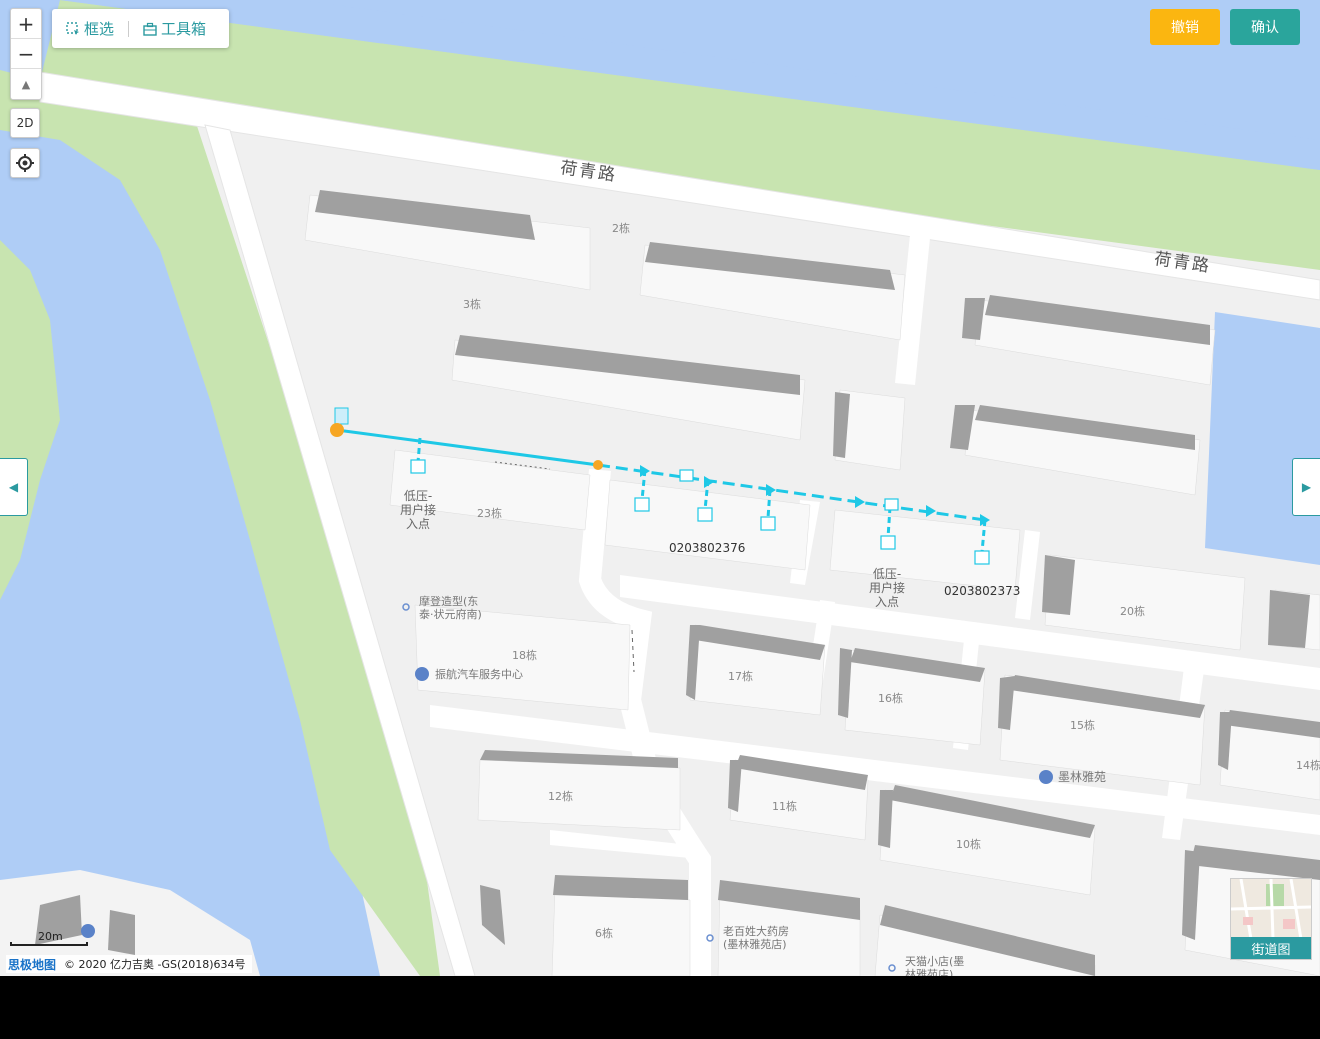  What do you see at coordinates (72, 28) in the screenshot?
I see `box-select-icon` at bounding box center [72, 28].